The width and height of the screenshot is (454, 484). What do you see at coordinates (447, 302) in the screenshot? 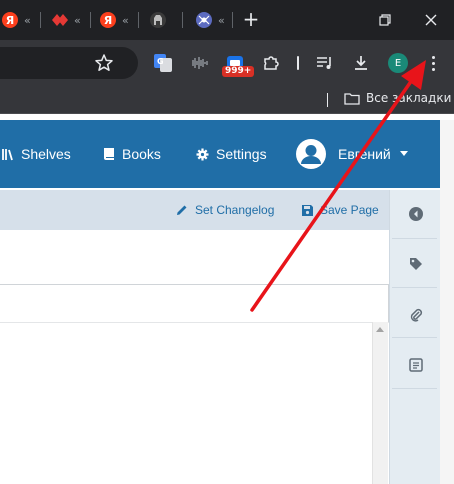
I see `window-edge` at bounding box center [447, 302].